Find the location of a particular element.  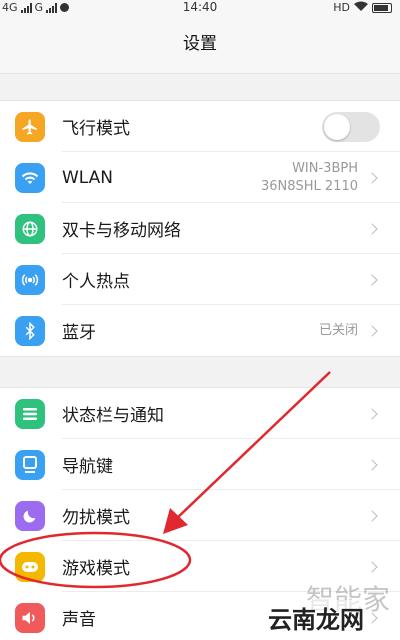

wlan-name-line1: WIN-3BPH is located at coordinates (325, 168).